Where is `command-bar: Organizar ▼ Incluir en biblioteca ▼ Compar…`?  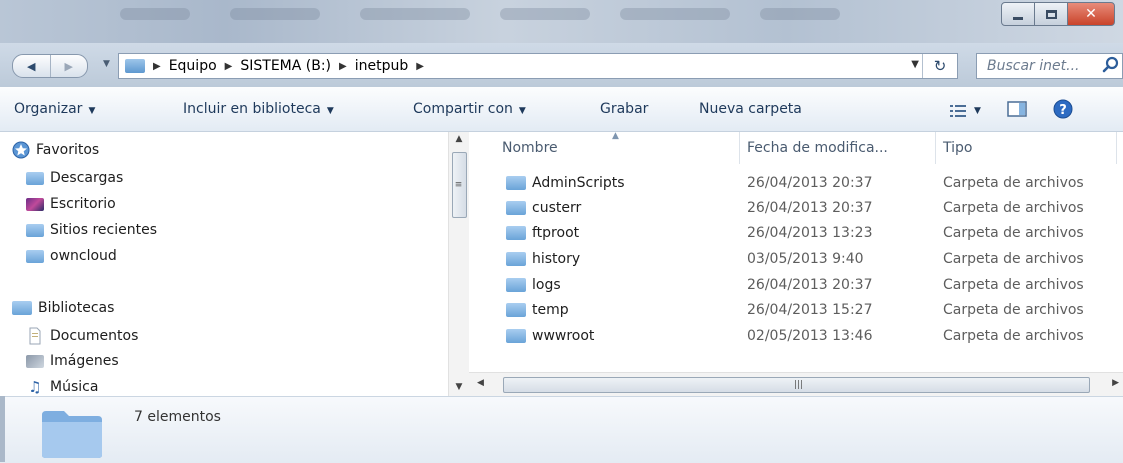 command-bar: Organizar ▼ Incluir en biblioteca ▼ Compar… is located at coordinates (561, 109).